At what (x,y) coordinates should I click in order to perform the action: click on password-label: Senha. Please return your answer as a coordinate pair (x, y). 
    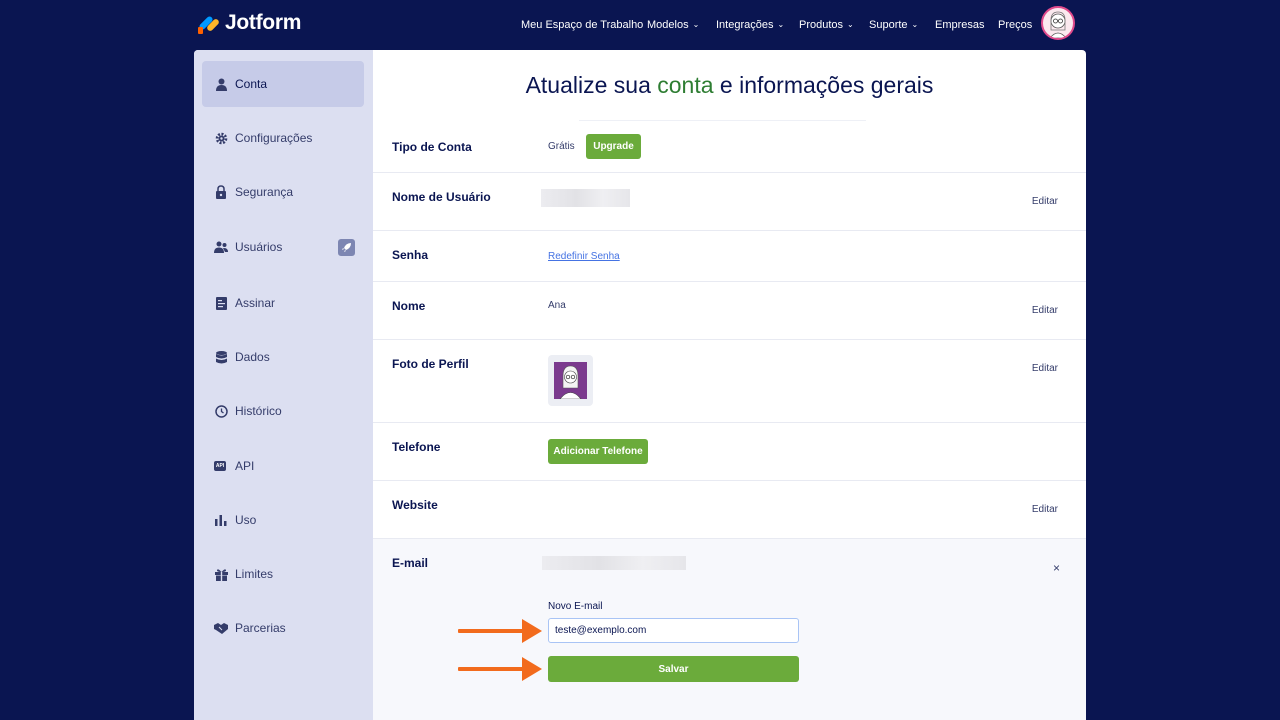
    Looking at the image, I should click on (410, 255).